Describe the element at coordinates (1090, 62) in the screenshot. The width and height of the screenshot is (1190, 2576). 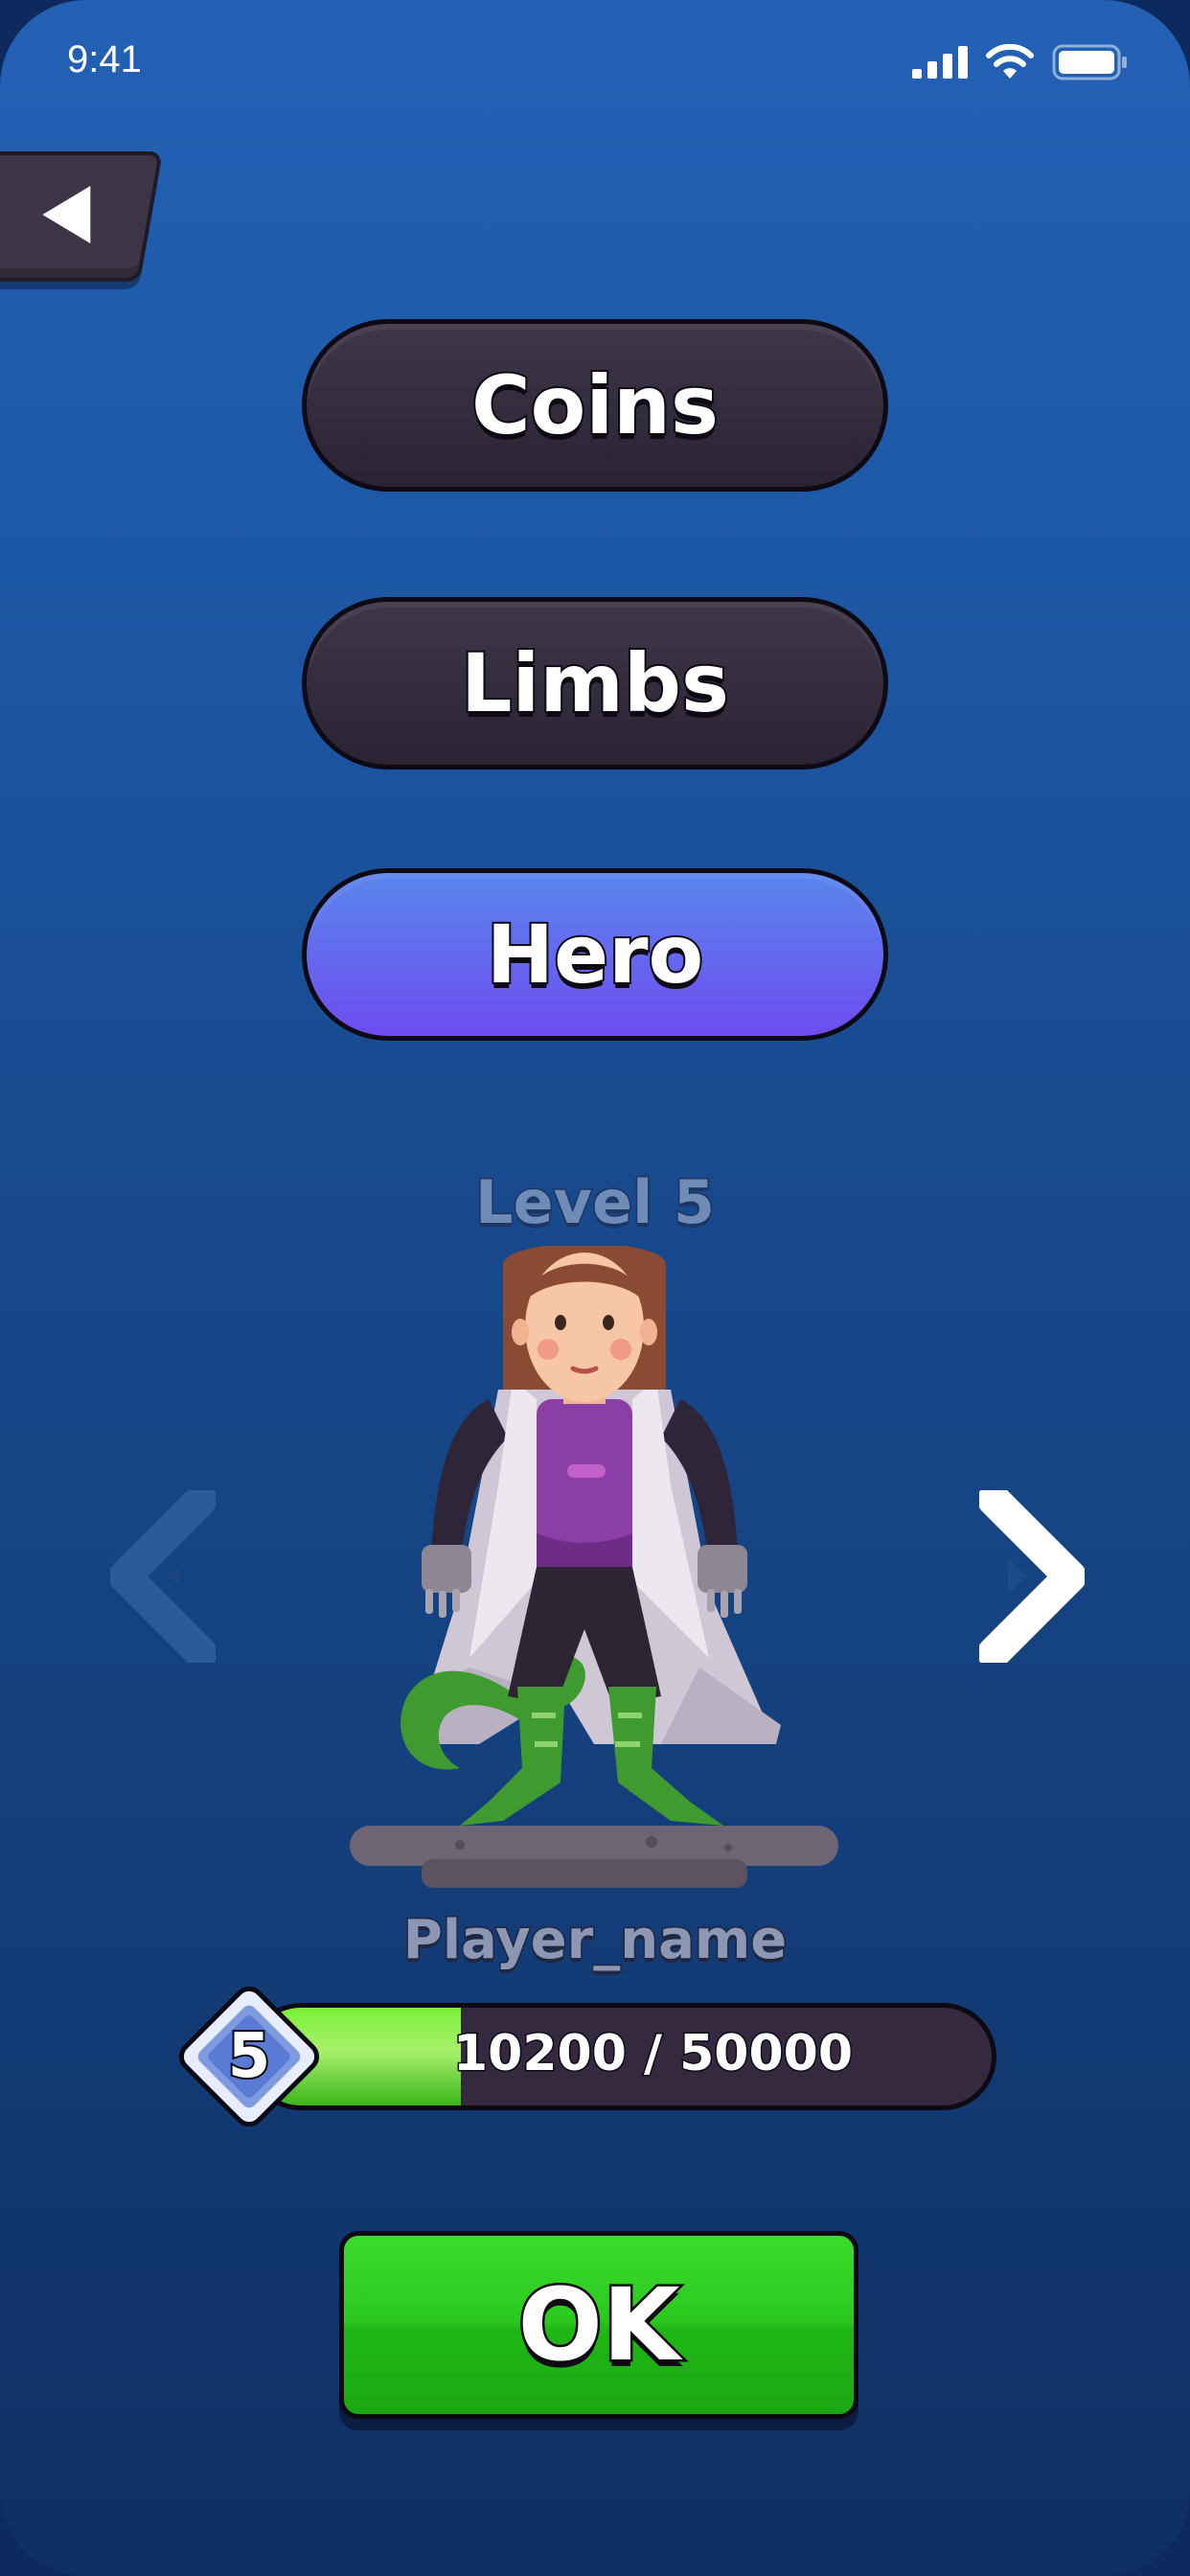
I see `battery-icon` at that location.